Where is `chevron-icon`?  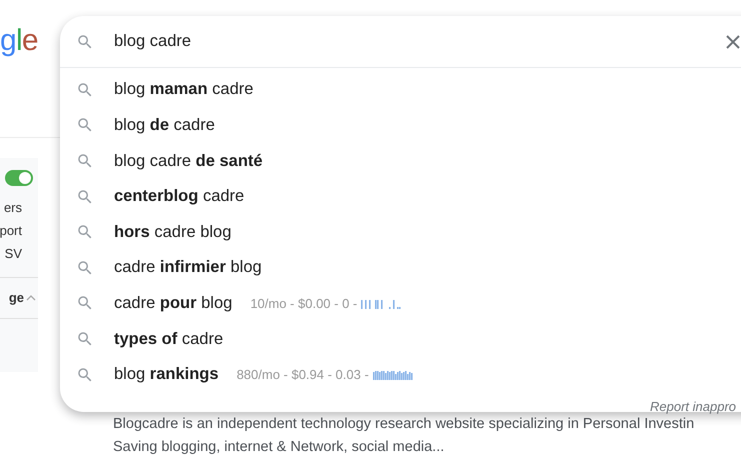 chevron-icon is located at coordinates (31, 298).